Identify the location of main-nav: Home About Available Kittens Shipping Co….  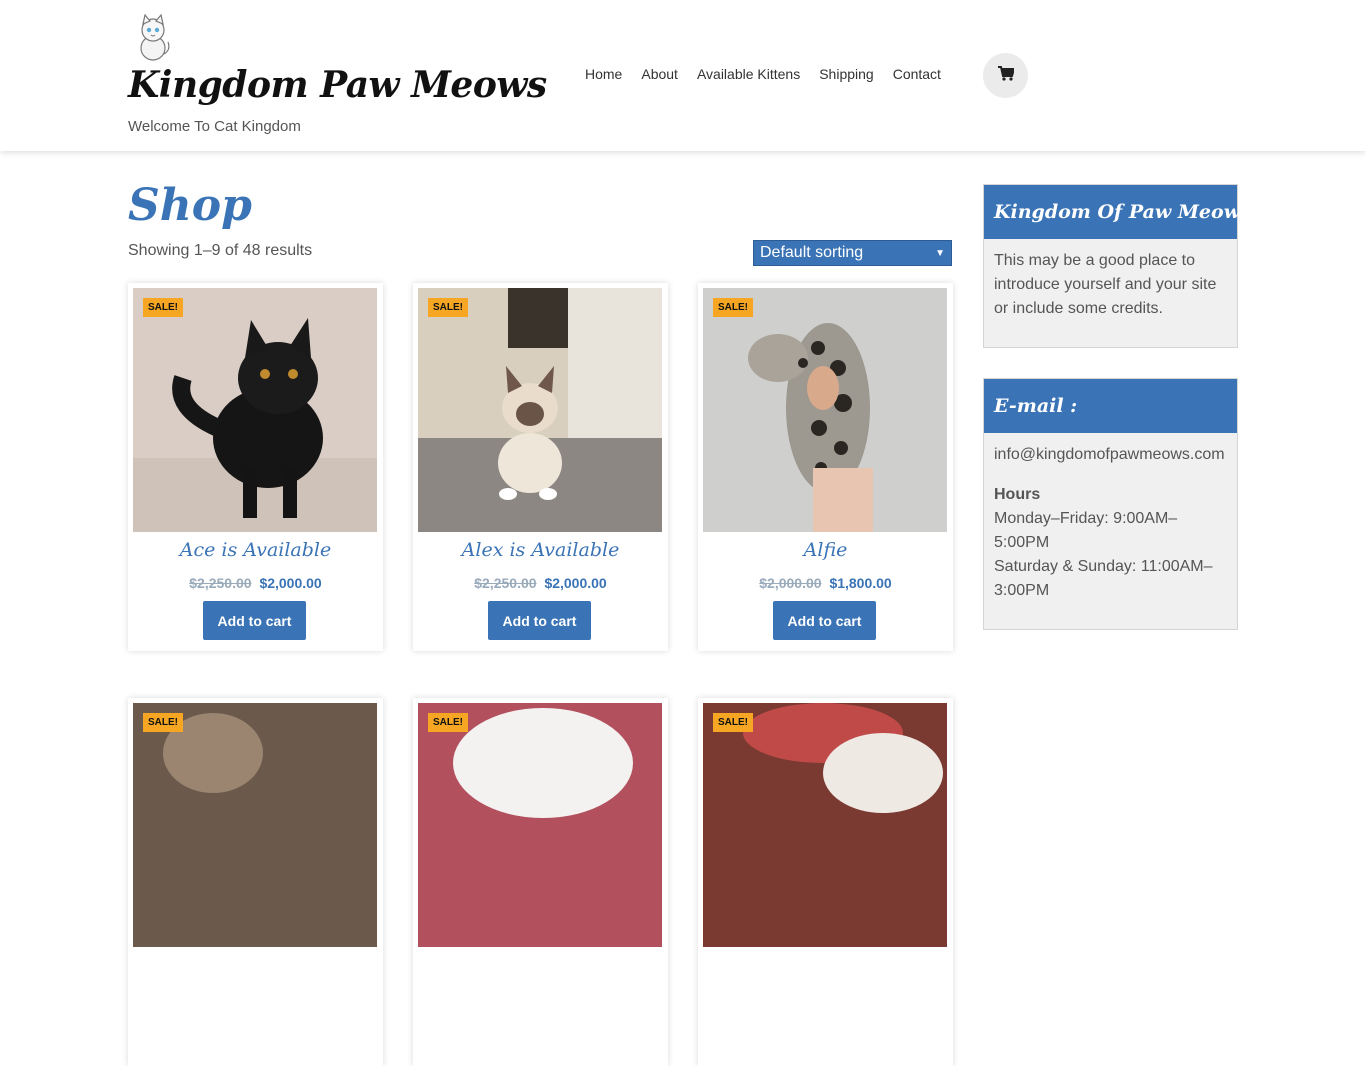
(772, 74).